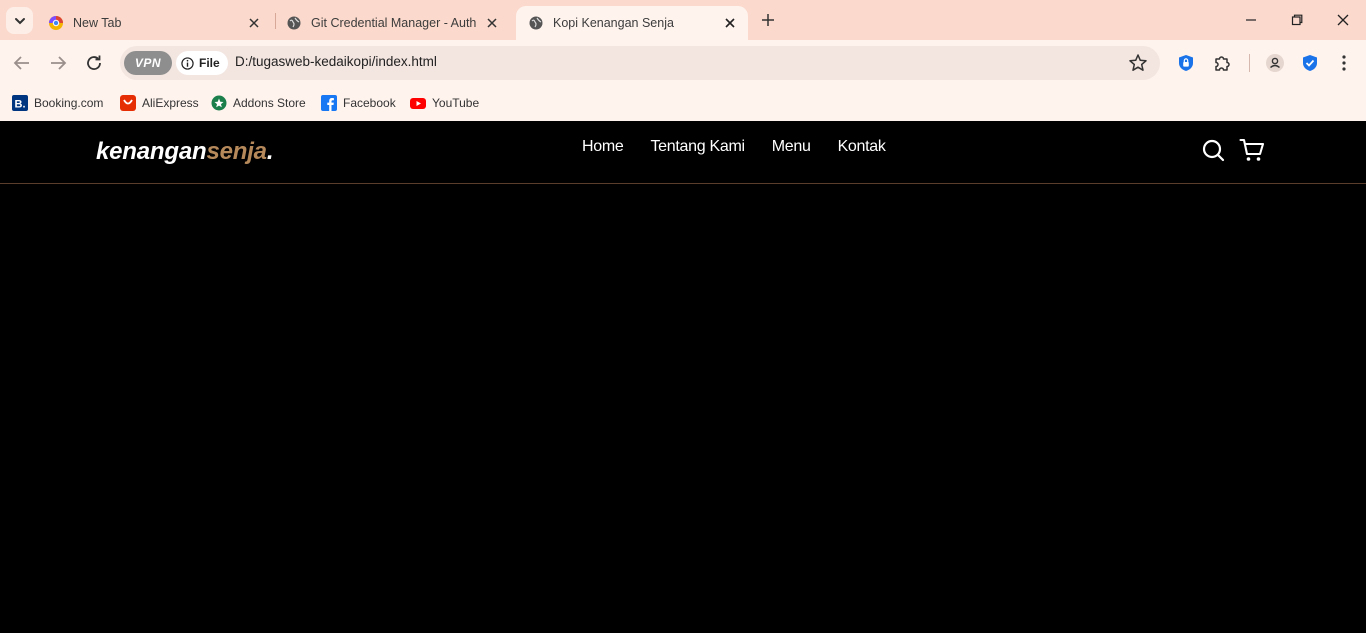  What do you see at coordinates (456, 103) in the screenshot?
I see `bookmark-label: YouTube` at bounding box center [456, 103].